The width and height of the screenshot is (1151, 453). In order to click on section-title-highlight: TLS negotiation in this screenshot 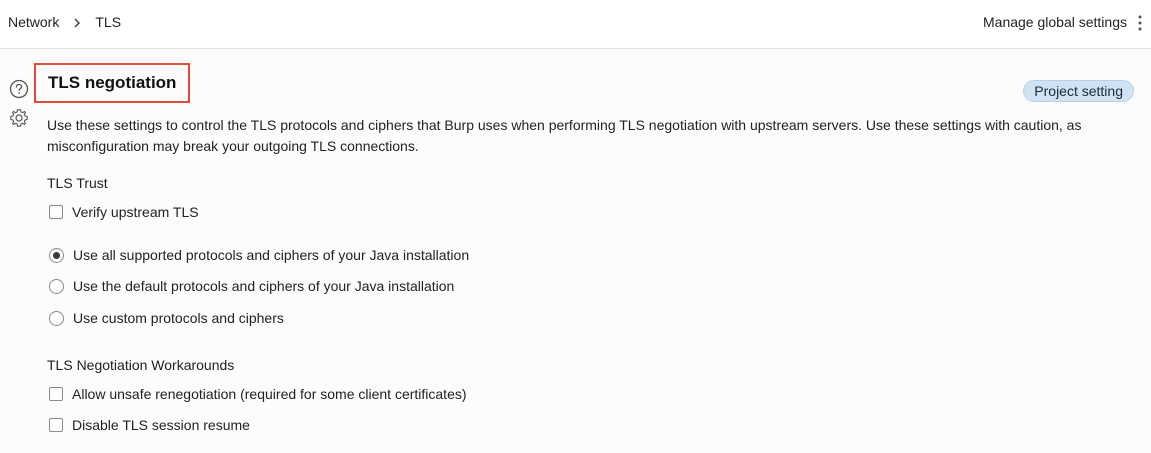, I will do `click(112, 83)`.